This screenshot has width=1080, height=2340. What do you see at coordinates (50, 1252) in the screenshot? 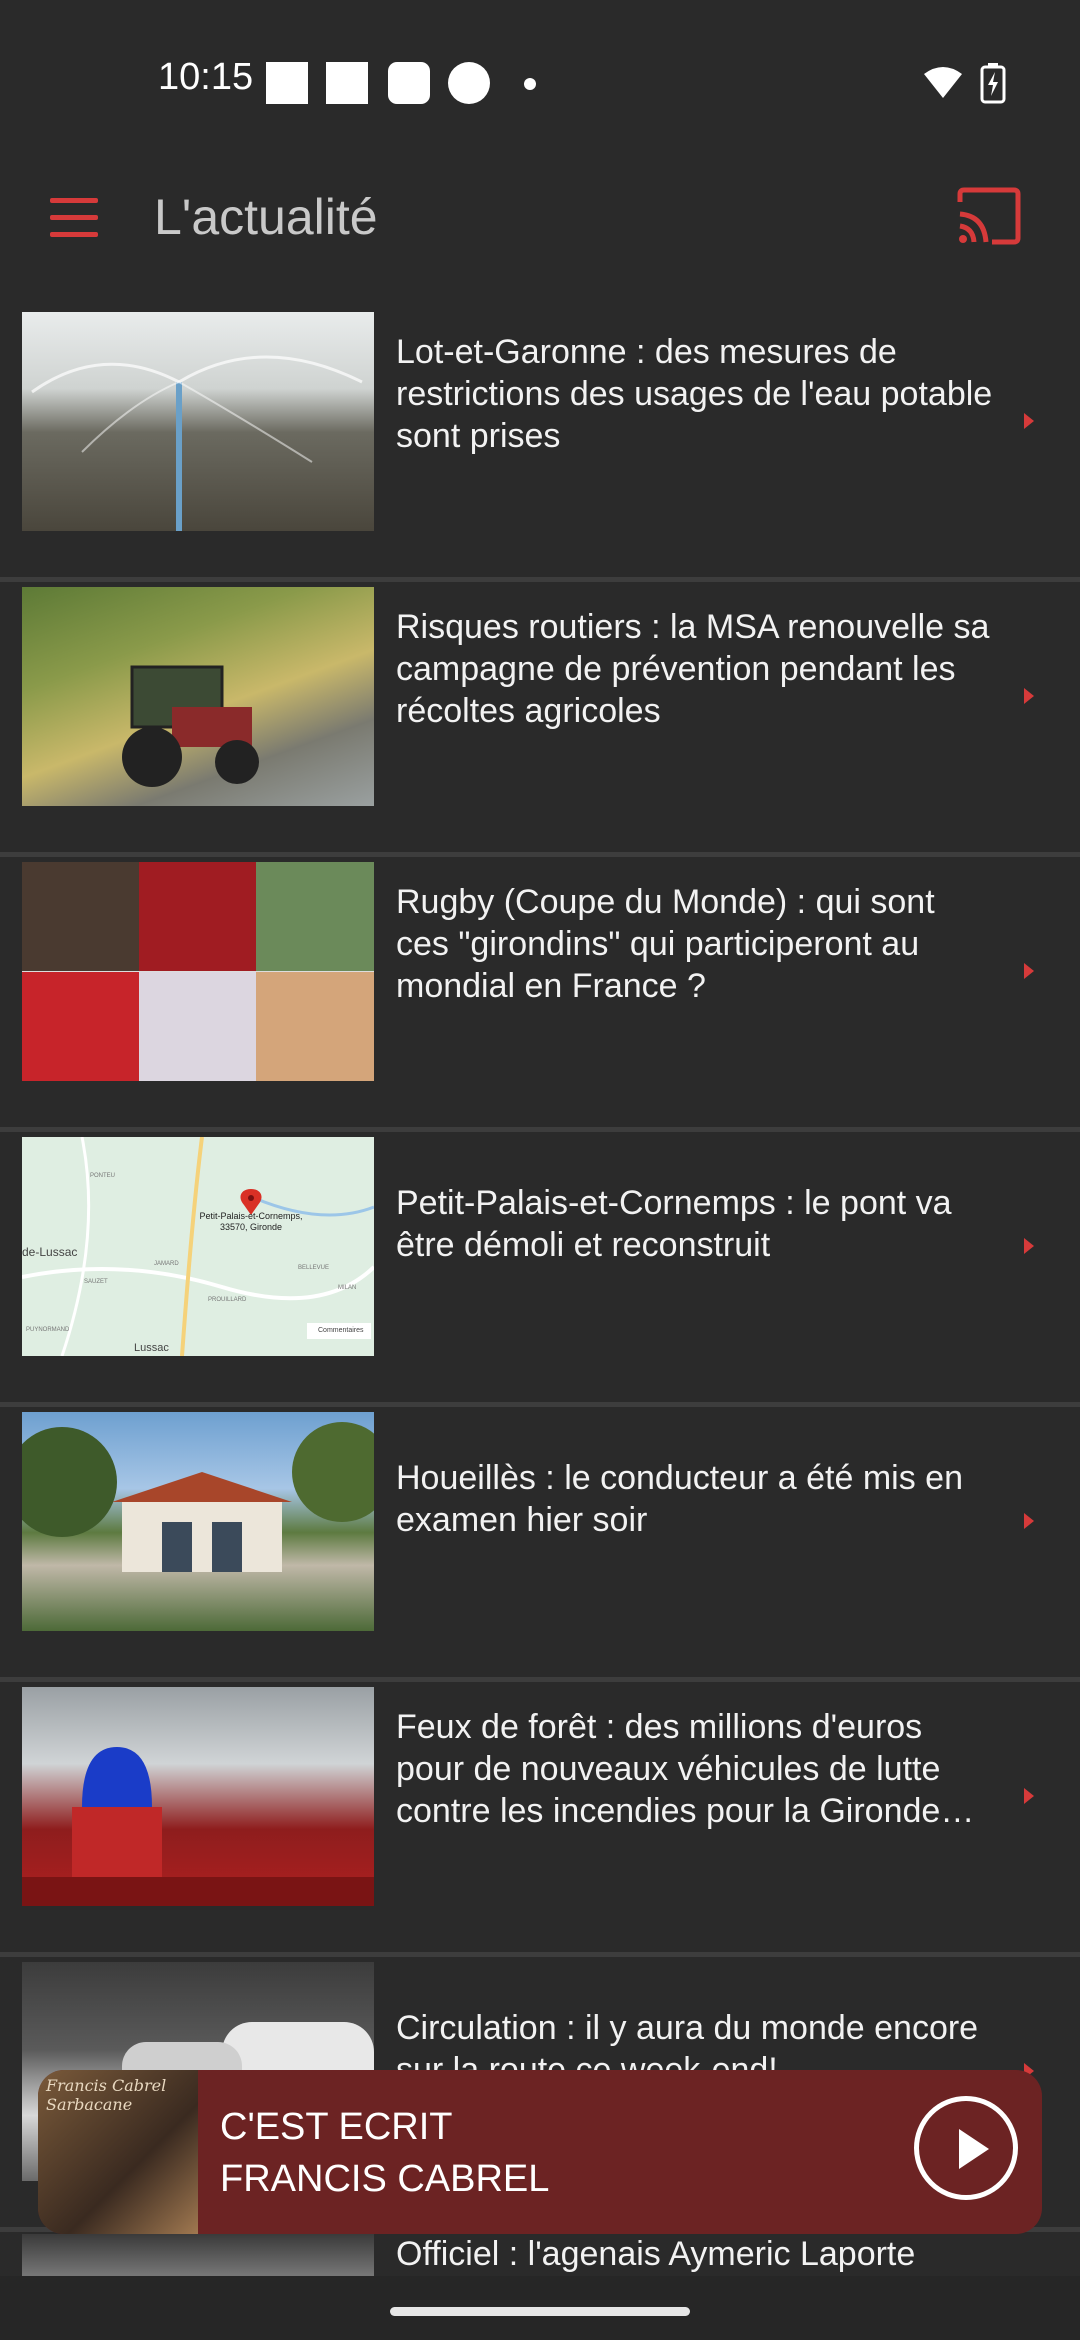
I see `map-label: de-Lussac` at bounding box center [50, 1252].